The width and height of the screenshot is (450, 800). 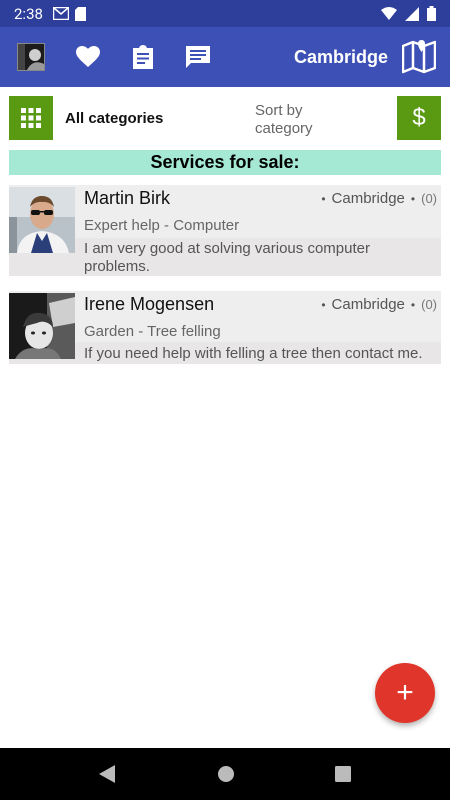 I want to click on messages-button, so click(x=198, y=57).